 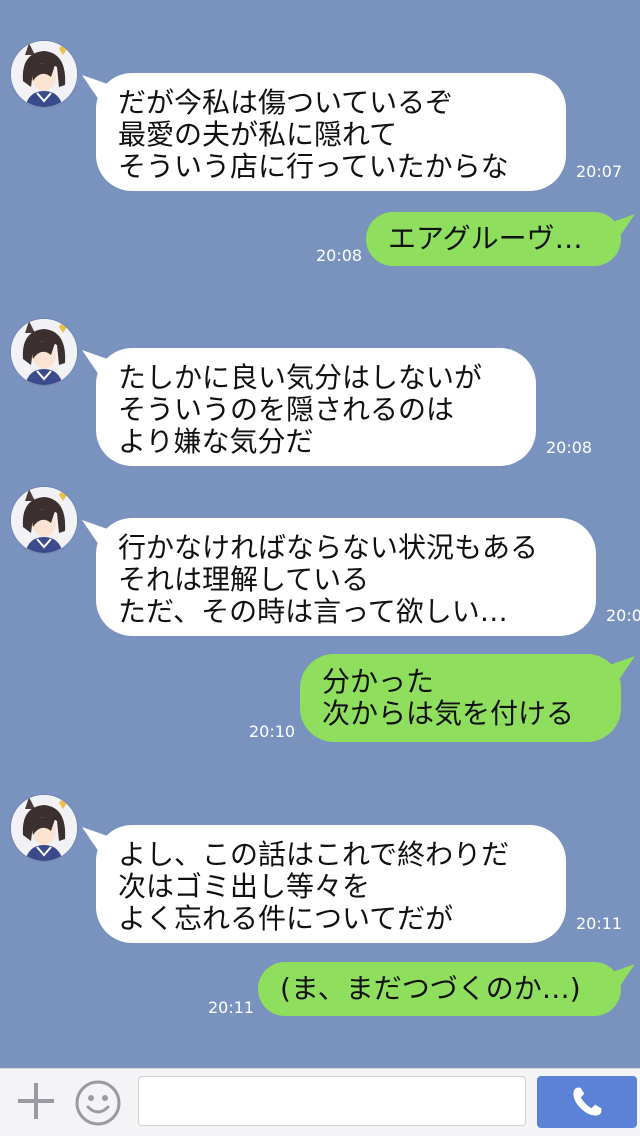 I want to click on message-bubble: (ま、まだつづくのか…), so click(x=439, y=989).